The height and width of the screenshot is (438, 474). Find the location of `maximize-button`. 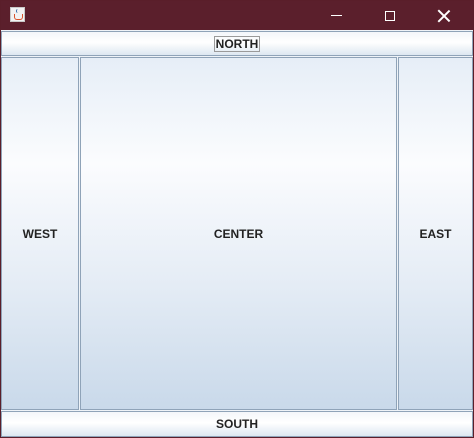

maximize-button is located at coordinates (390, 15).